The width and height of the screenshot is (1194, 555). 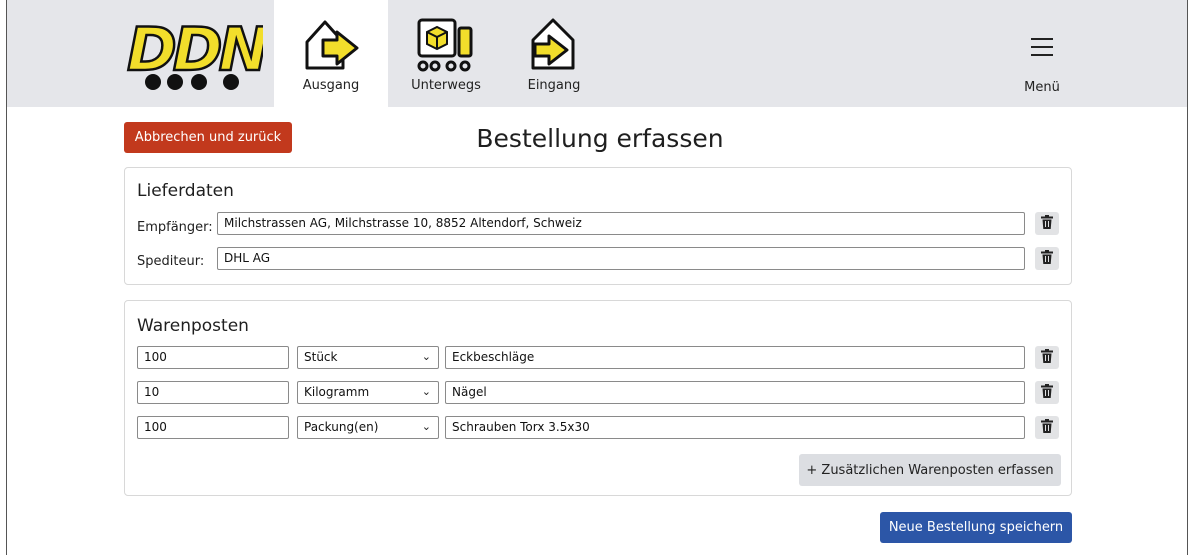 I want to click on nav-tab-label: Eingang, so click(x=554, y=85).